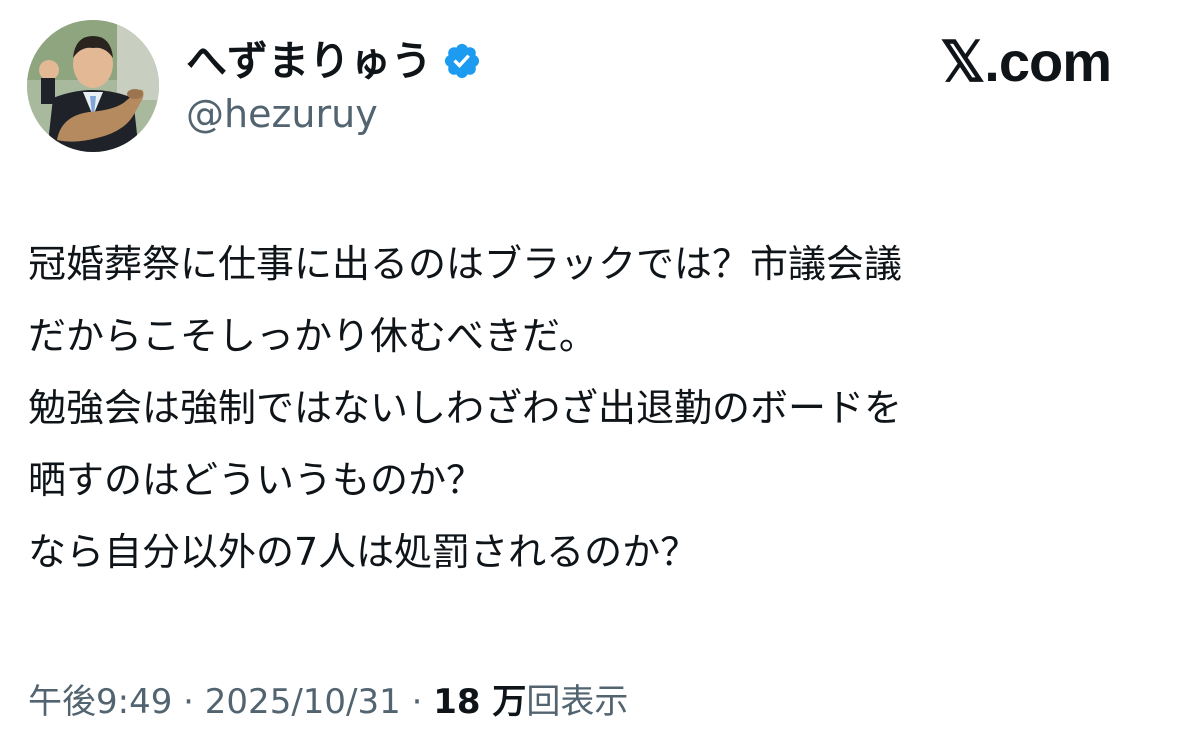 The height and width of the screenshot is (742, 1179). What do you see at coordinates (256, 480) in the screenshot?
I see `tweet-line: 晒すのはどういうものか？` at bounding box center [256, 480].